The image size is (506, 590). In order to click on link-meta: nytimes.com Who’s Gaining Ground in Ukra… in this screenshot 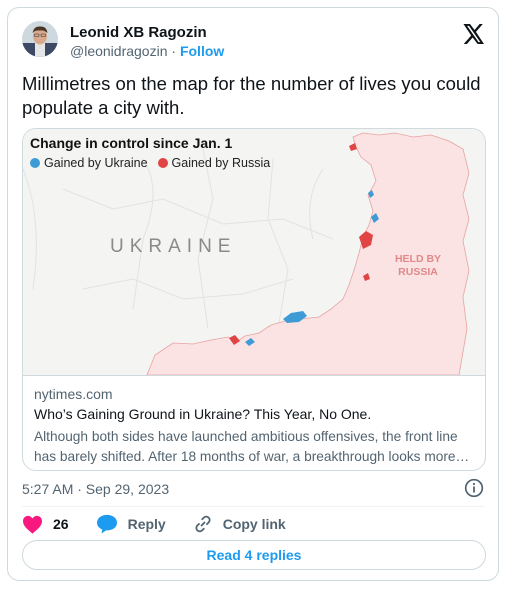, I will do `click(254, 422)`.